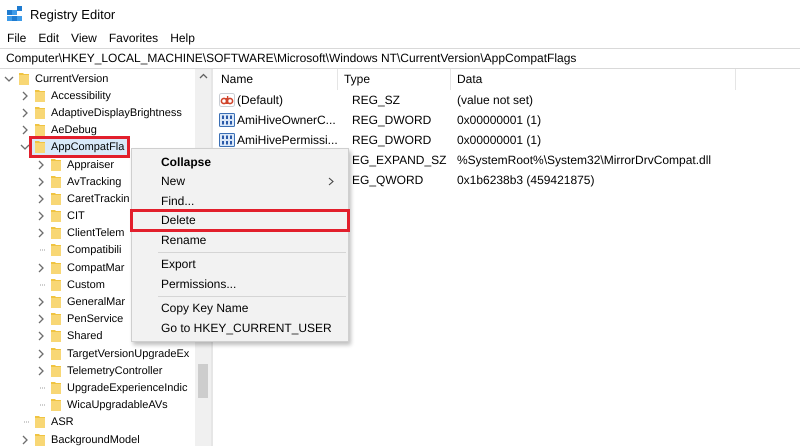  What do you see at coordinates (526, 180) in the screenshot?
I see `value-data: 0x1b6238b3 (459421875)` at bounding box center [526, 180].